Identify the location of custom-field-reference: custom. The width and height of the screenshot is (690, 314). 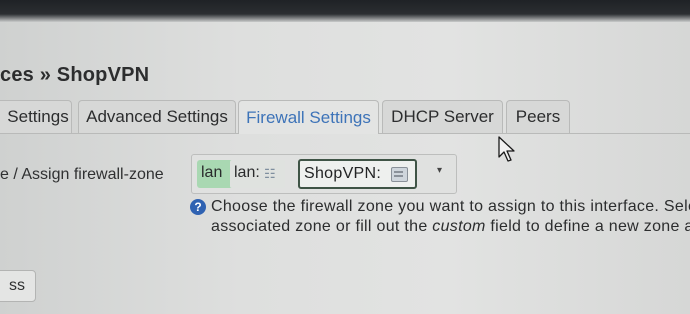
(459, 226).